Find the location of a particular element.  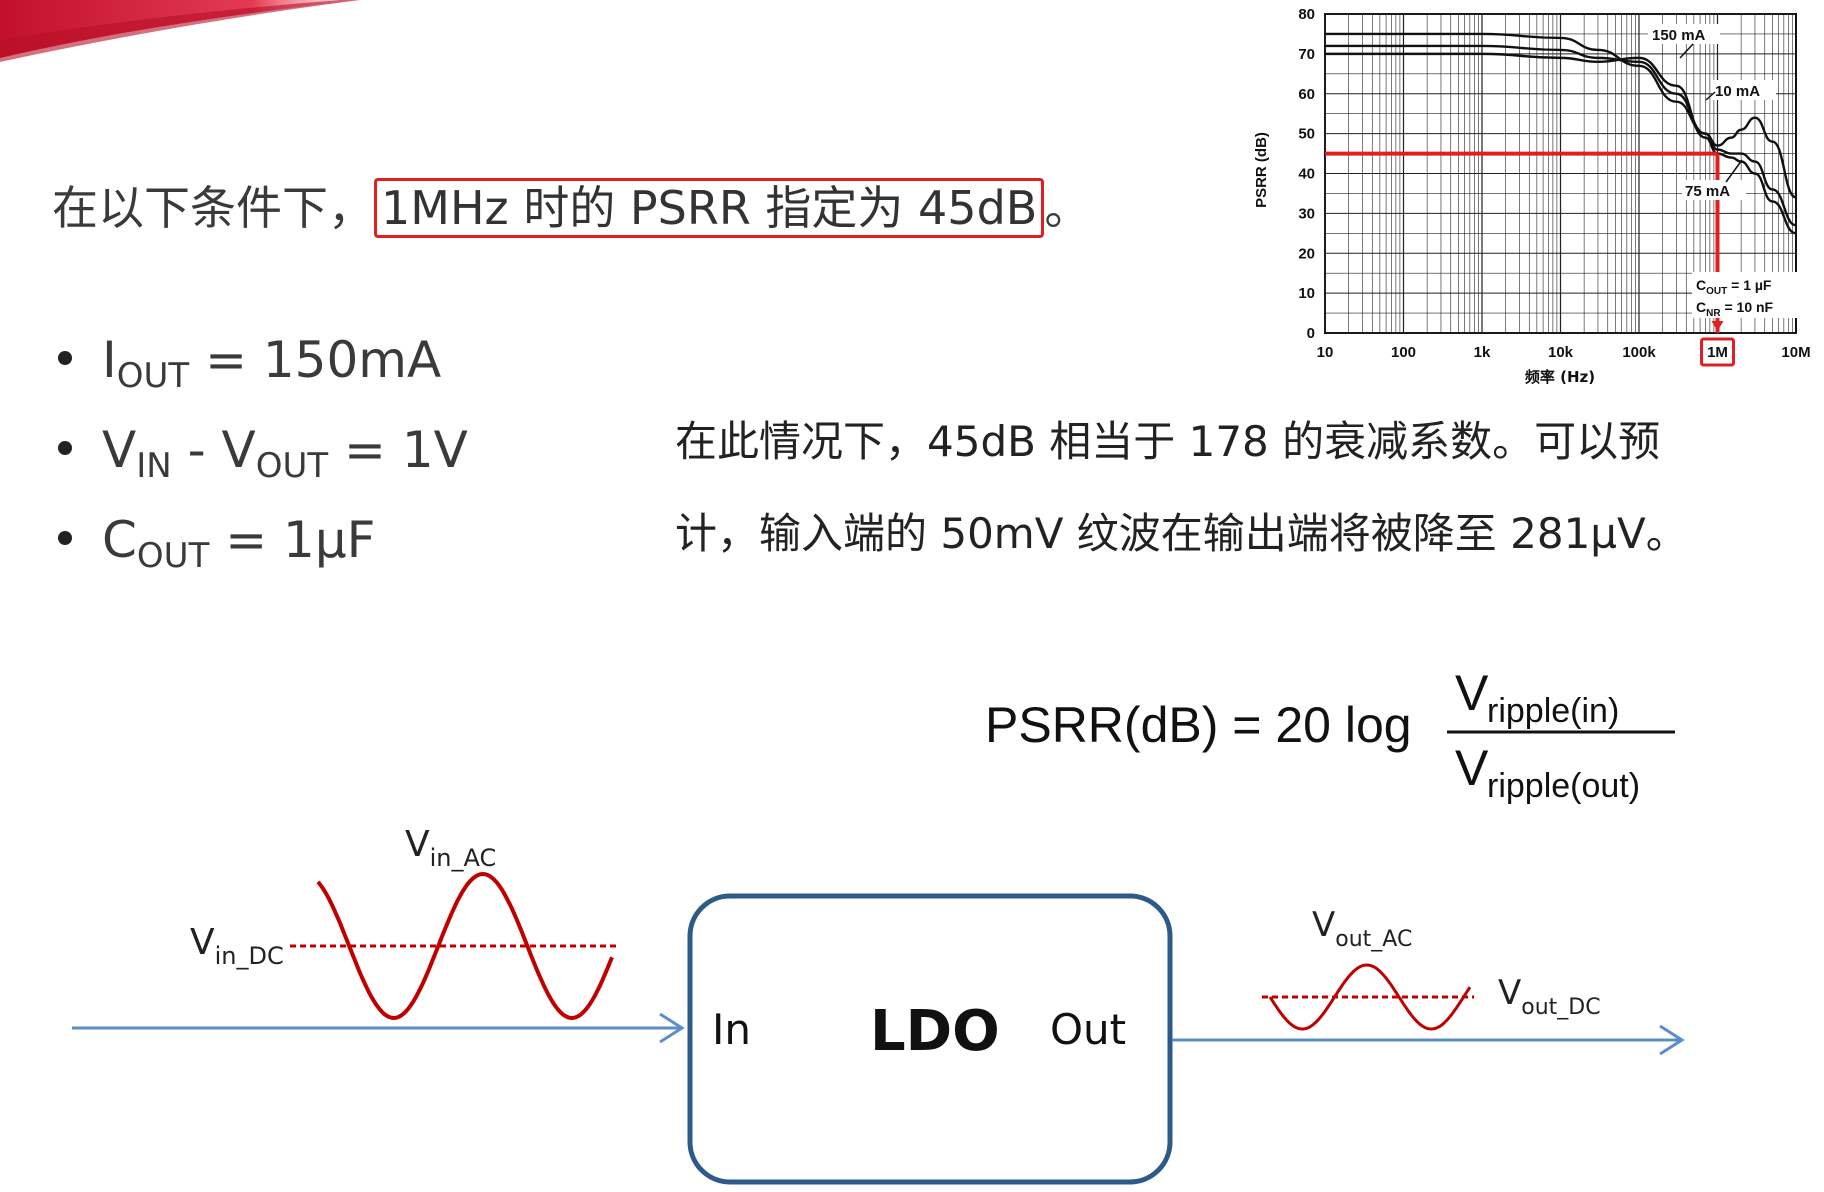

ldo-out-label: Out is located at coordinates (1088, 1029).